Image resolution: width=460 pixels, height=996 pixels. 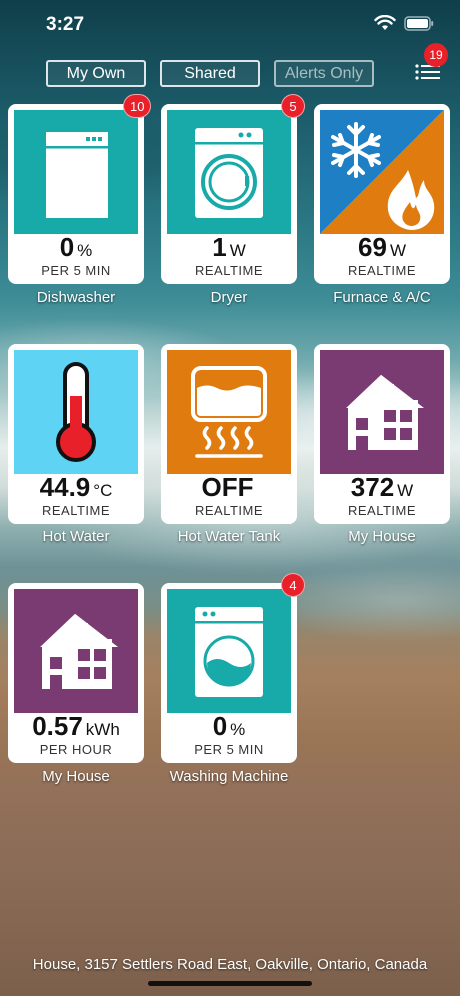 I want to click on device-tile-hot-water-tank: OFF REALTIME, so click(x=229, y=434).